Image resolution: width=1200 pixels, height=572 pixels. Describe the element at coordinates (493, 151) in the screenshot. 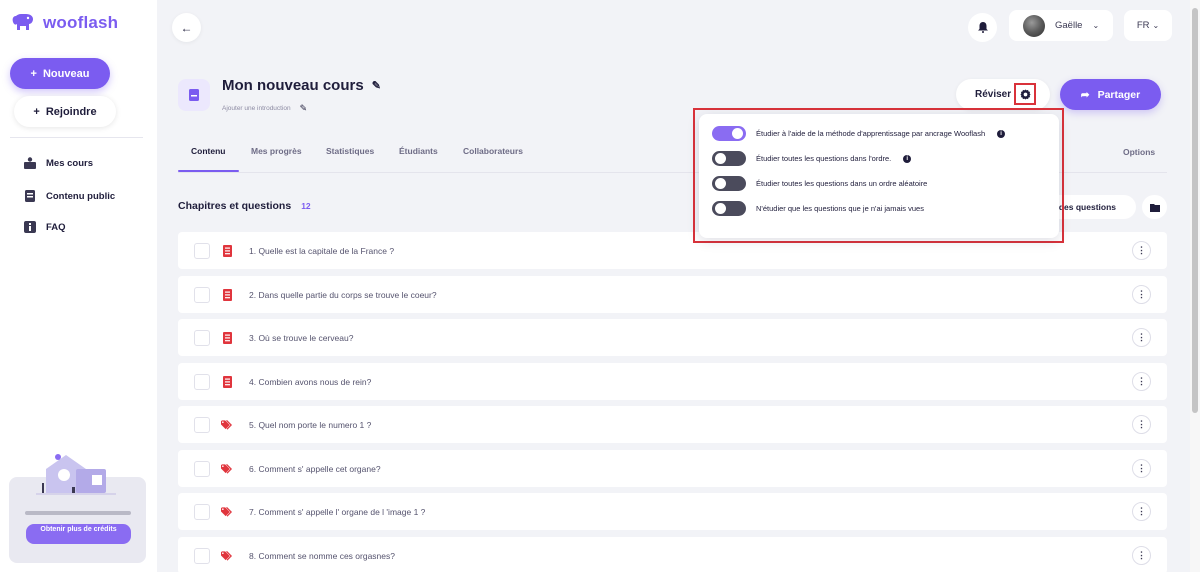

I see `tab-collaborateurs: Collaborateurs` at that location.